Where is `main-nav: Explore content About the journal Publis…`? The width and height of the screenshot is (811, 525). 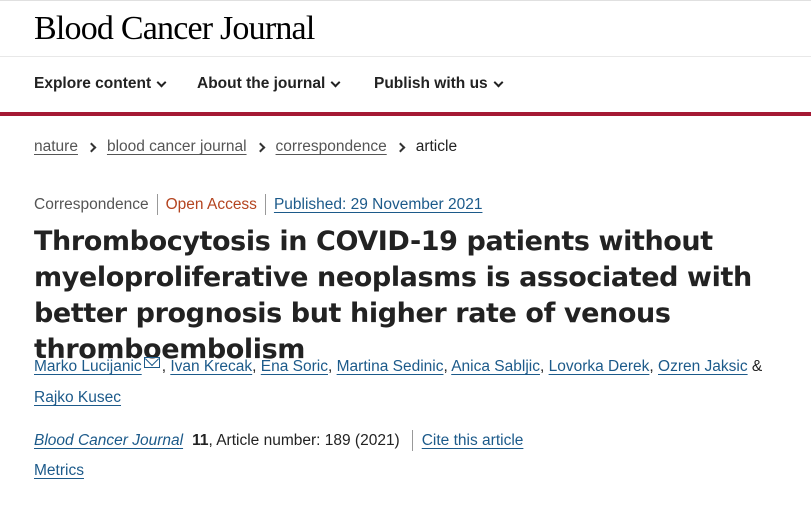 main-nav: Explore content About the journal Publis… is located at coordinates (405, 84).